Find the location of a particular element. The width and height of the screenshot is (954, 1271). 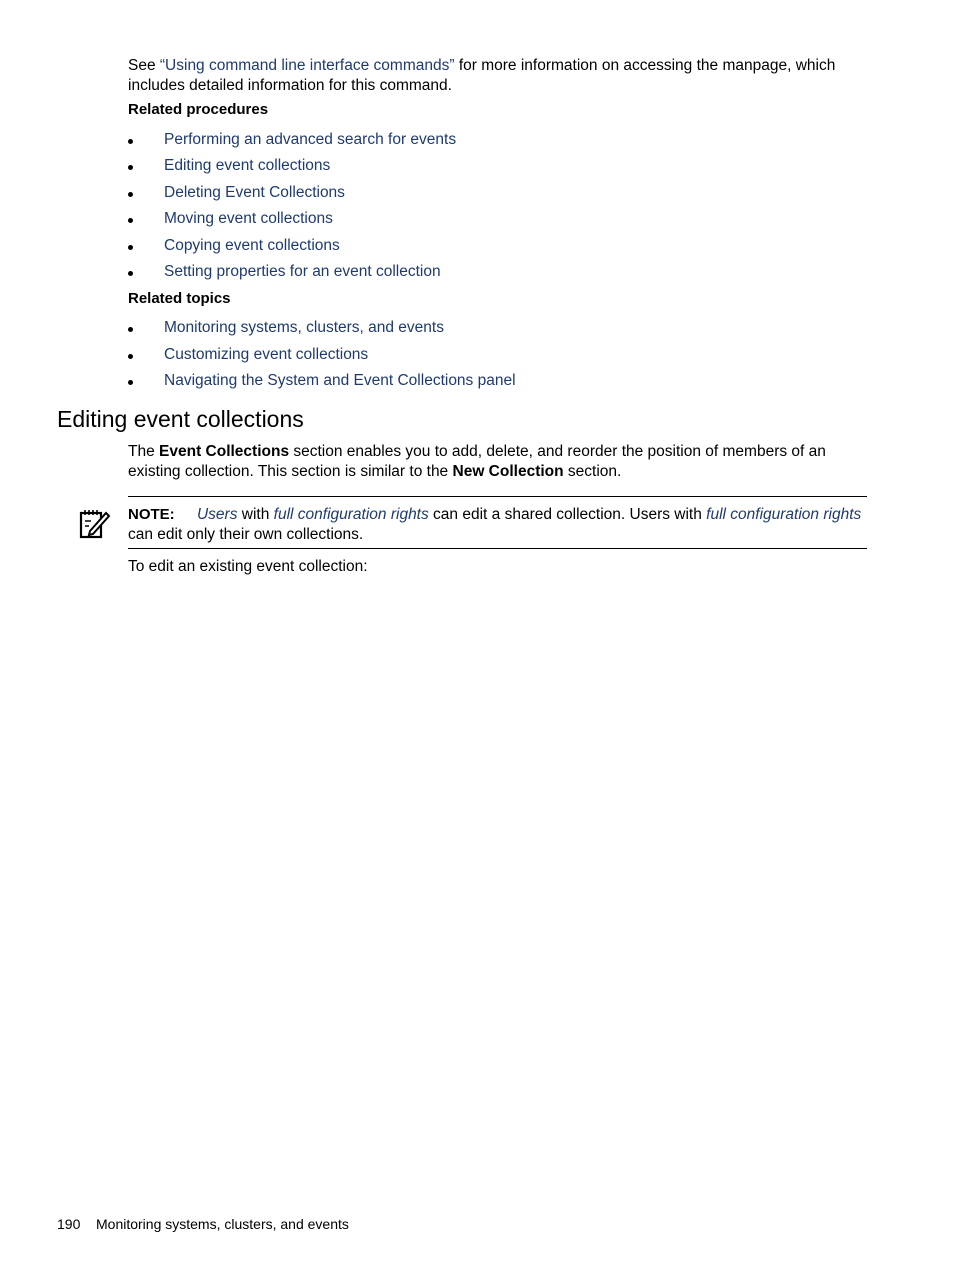

related-topics-heading: Related topics is located at coordinates (179, 298).